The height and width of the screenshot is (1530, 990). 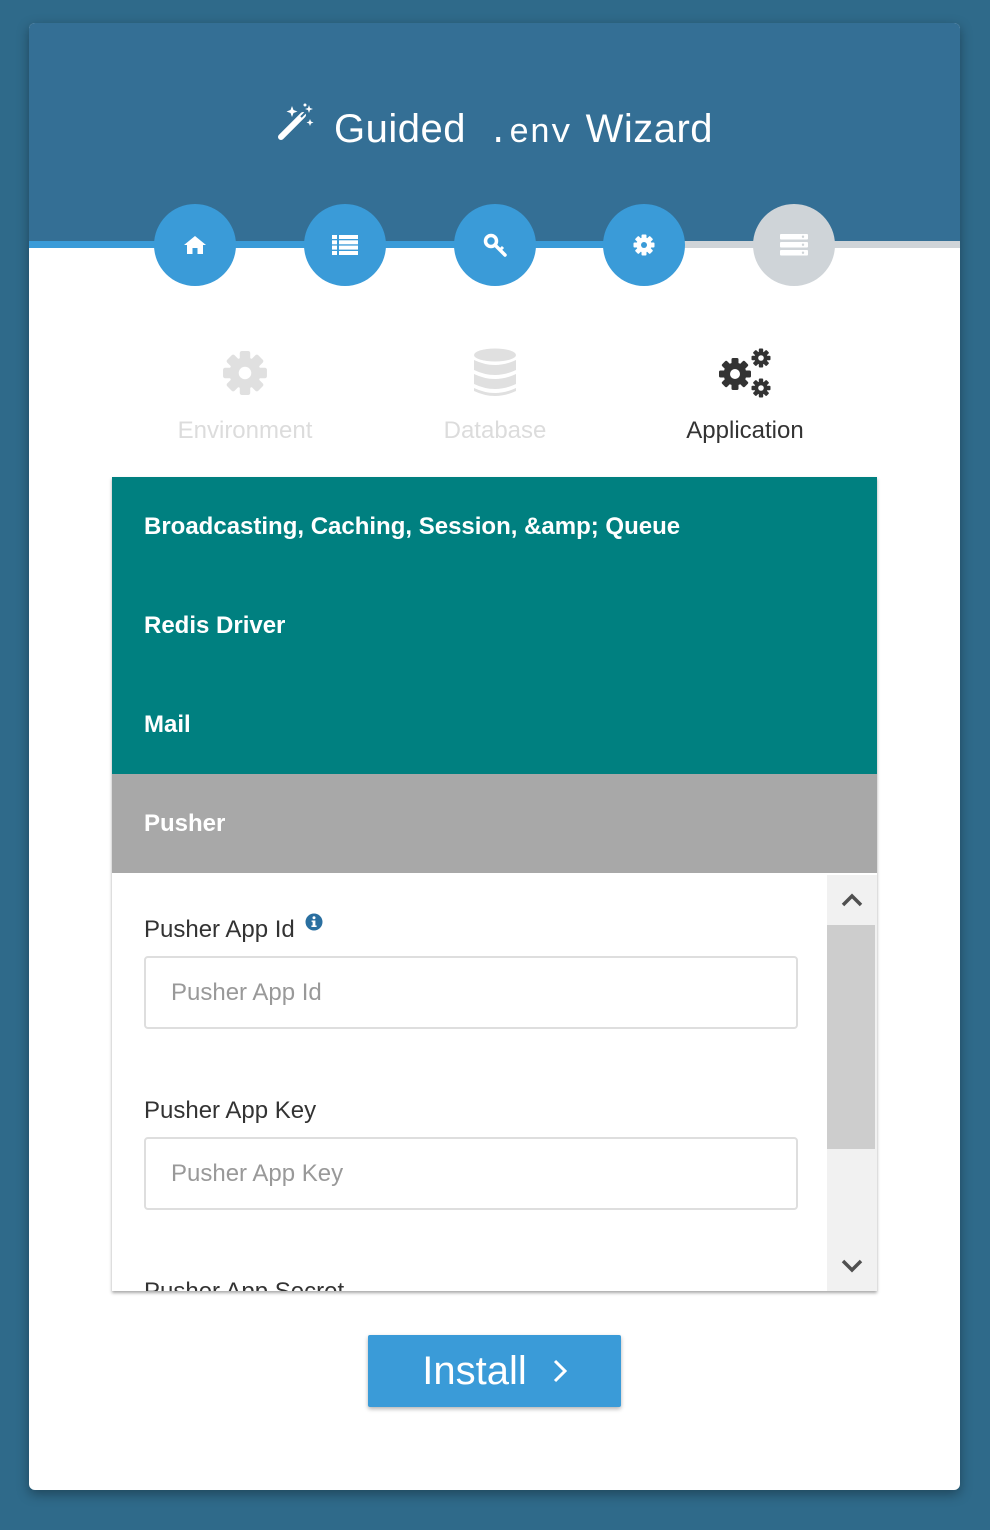 What do you see at coordinates (219, 929) in the screenshot?
I see `pusher-app-id-label-text: Pusher App Id` at bounding box center [219, 929].